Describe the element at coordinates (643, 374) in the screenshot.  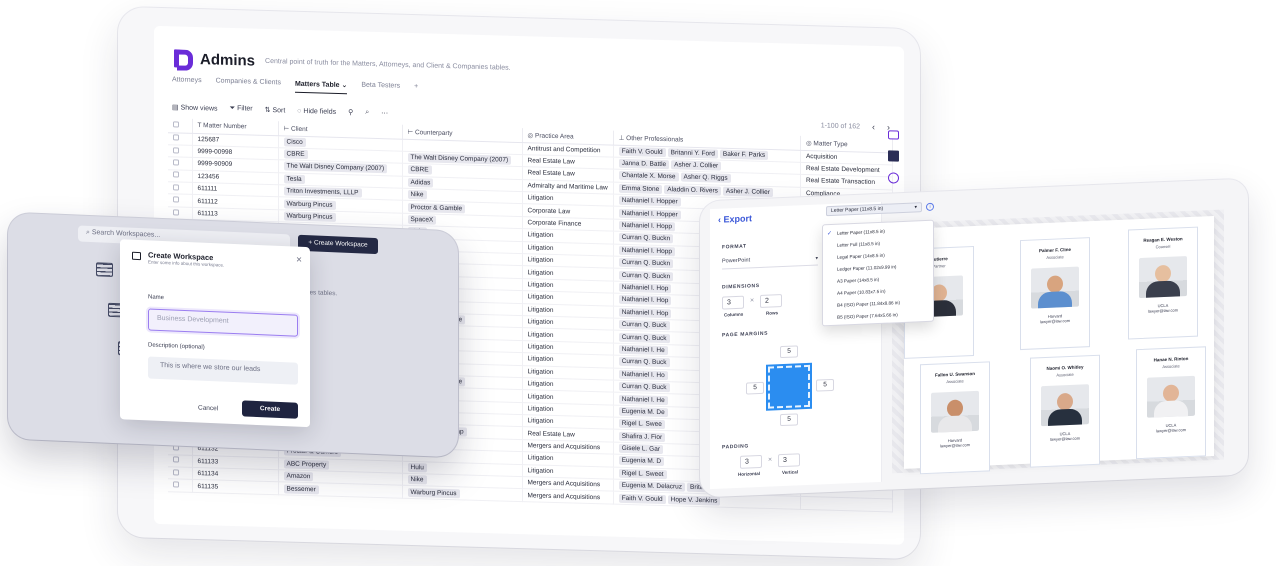
I see `professional-chip: Nathaniel I. Ho` at that location.